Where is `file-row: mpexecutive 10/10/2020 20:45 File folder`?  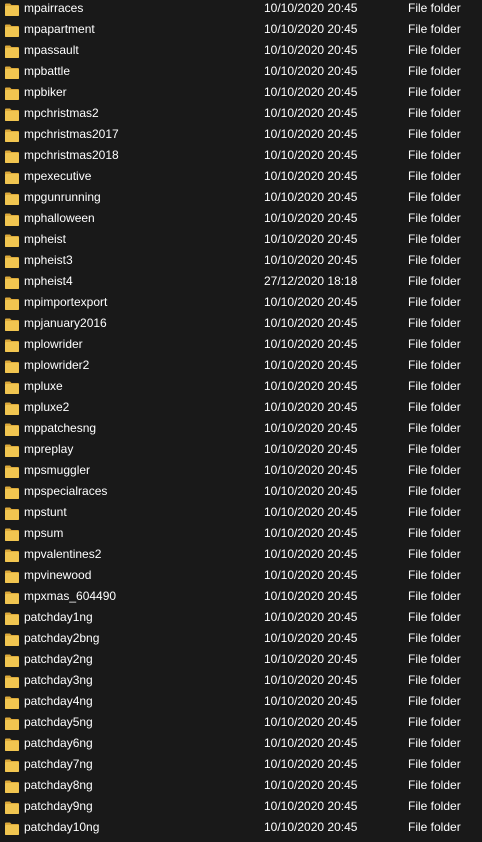 file-row: mpexecutive 10/10/2020 20:45 File folder is located at coordinates (241, 176).